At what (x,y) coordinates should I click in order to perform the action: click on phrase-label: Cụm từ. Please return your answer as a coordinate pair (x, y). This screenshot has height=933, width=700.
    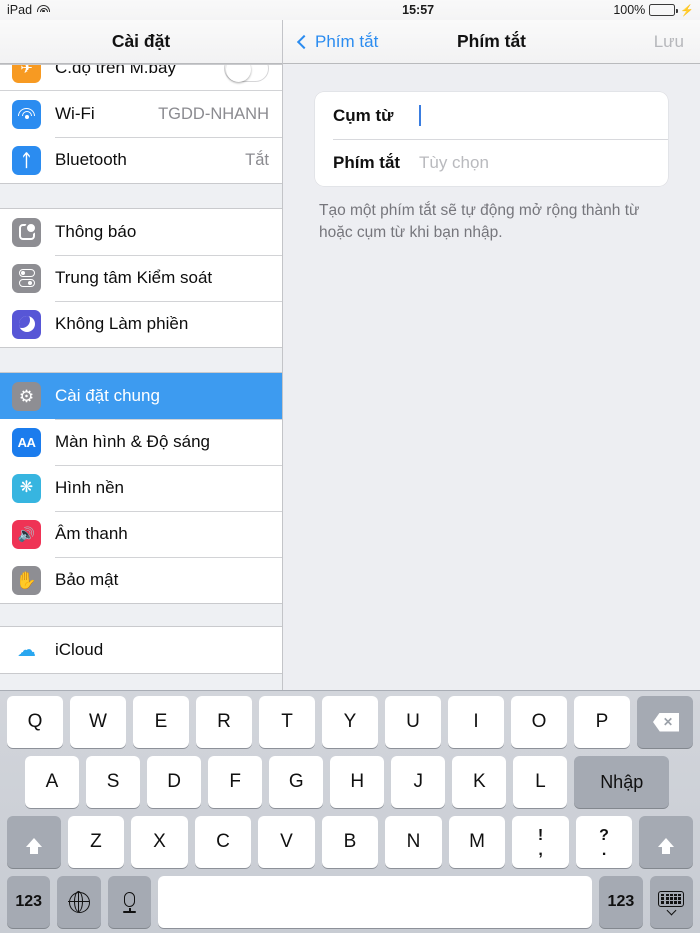
    Looking at the image, I should click on (363, 115).